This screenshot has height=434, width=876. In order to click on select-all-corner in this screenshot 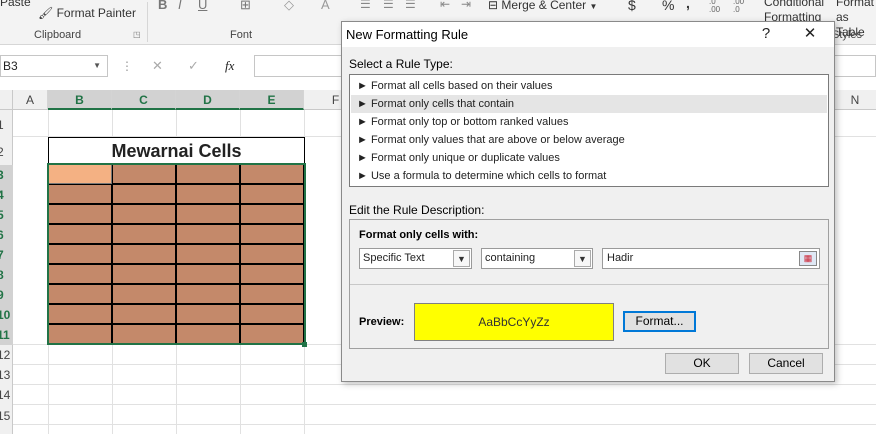, I will do `click(6, 100)`.